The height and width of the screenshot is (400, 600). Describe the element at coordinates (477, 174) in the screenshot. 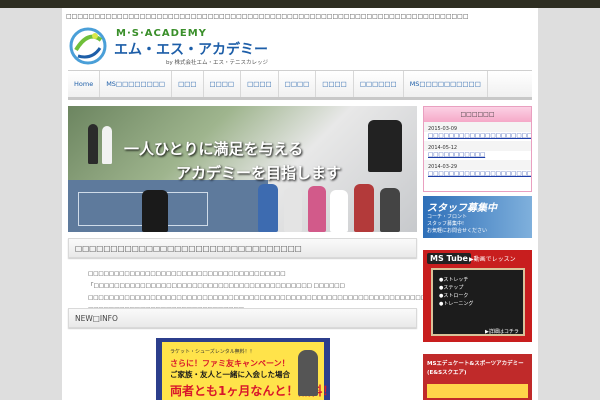

I see `news-link: □□□□□□□□□□□□□□□□□□□□□□` at that location.